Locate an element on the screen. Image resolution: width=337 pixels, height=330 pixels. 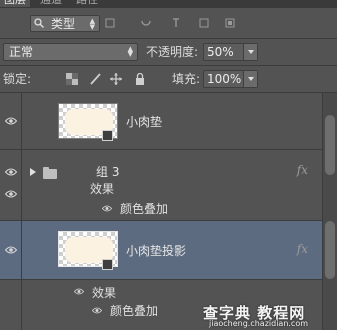
filter-kind-label: 类型 is located at coordinates (63, 24).